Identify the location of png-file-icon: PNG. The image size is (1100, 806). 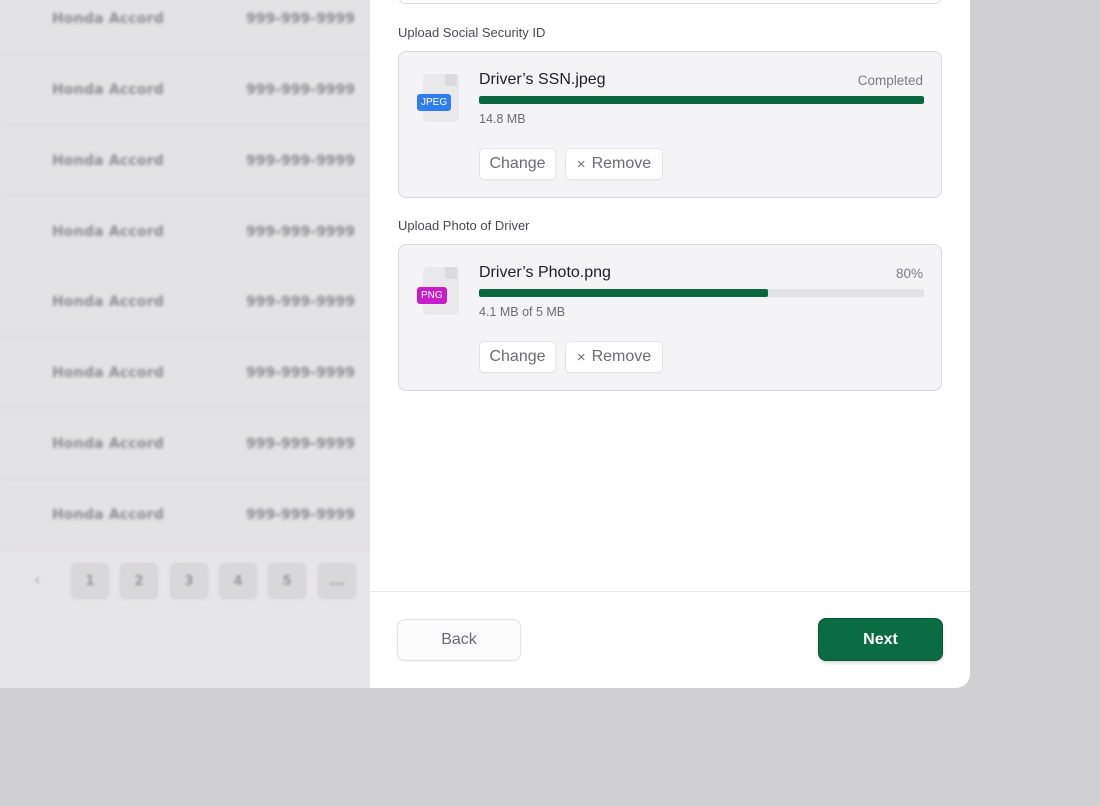
(439, 292).